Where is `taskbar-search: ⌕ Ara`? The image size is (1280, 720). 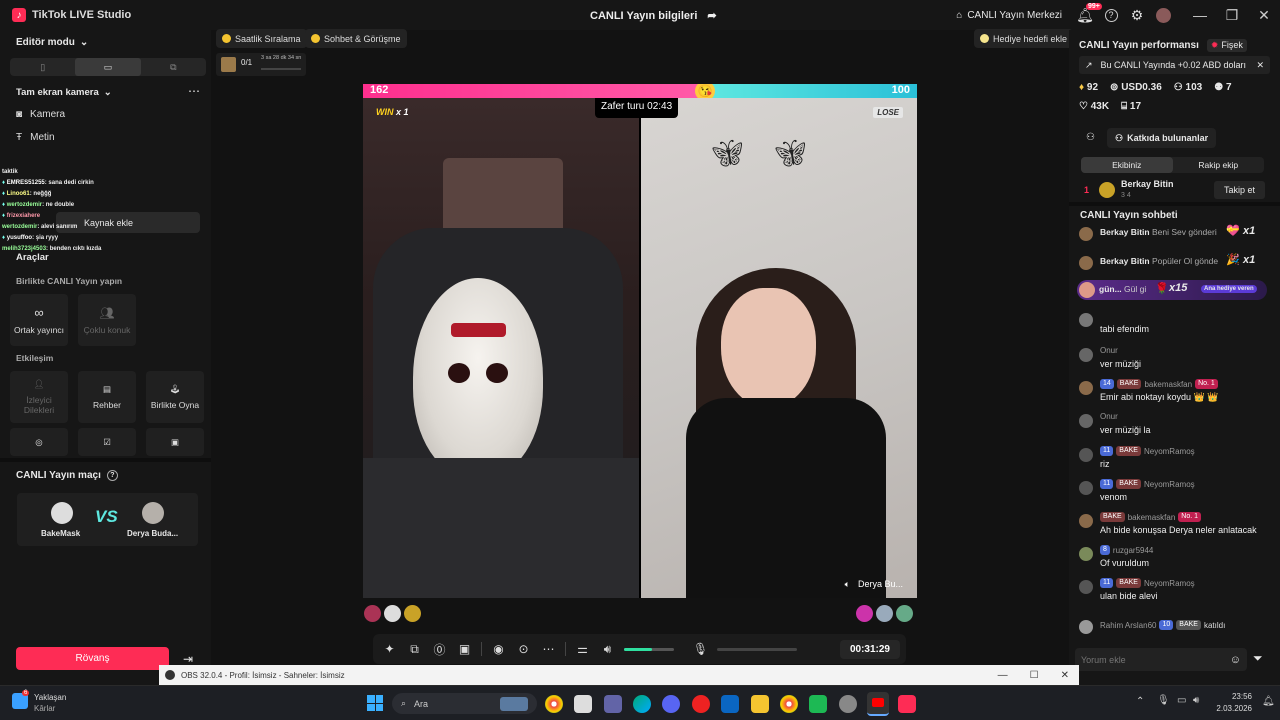
taskbar-search: ⌕ Ara is located at coordinates (464, 703).